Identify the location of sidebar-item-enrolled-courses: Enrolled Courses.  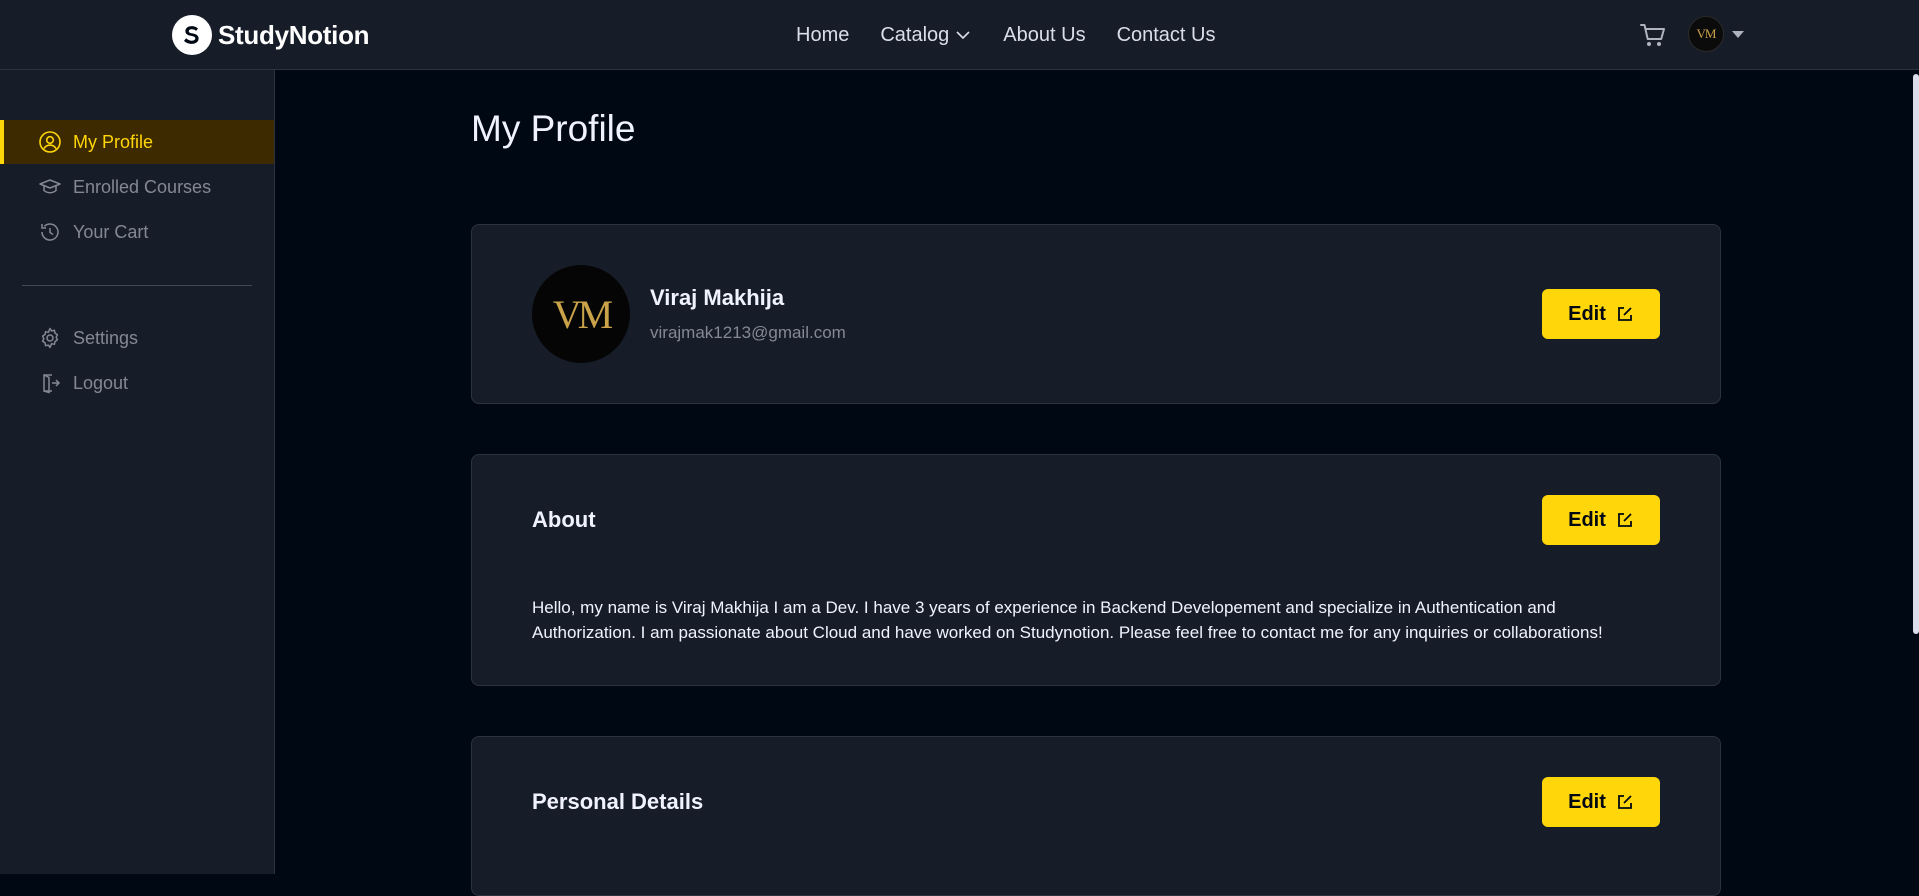
(137, 187).